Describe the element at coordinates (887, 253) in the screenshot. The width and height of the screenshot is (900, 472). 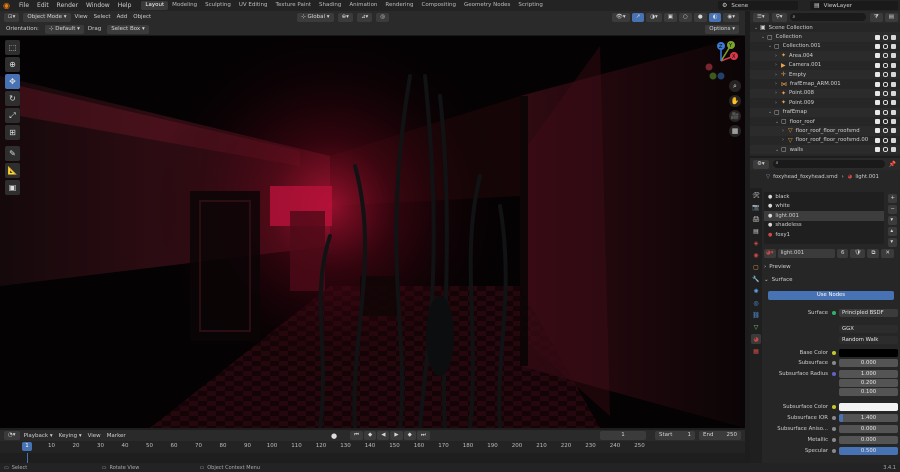
I see `unlink-icon: ✕` at that location.